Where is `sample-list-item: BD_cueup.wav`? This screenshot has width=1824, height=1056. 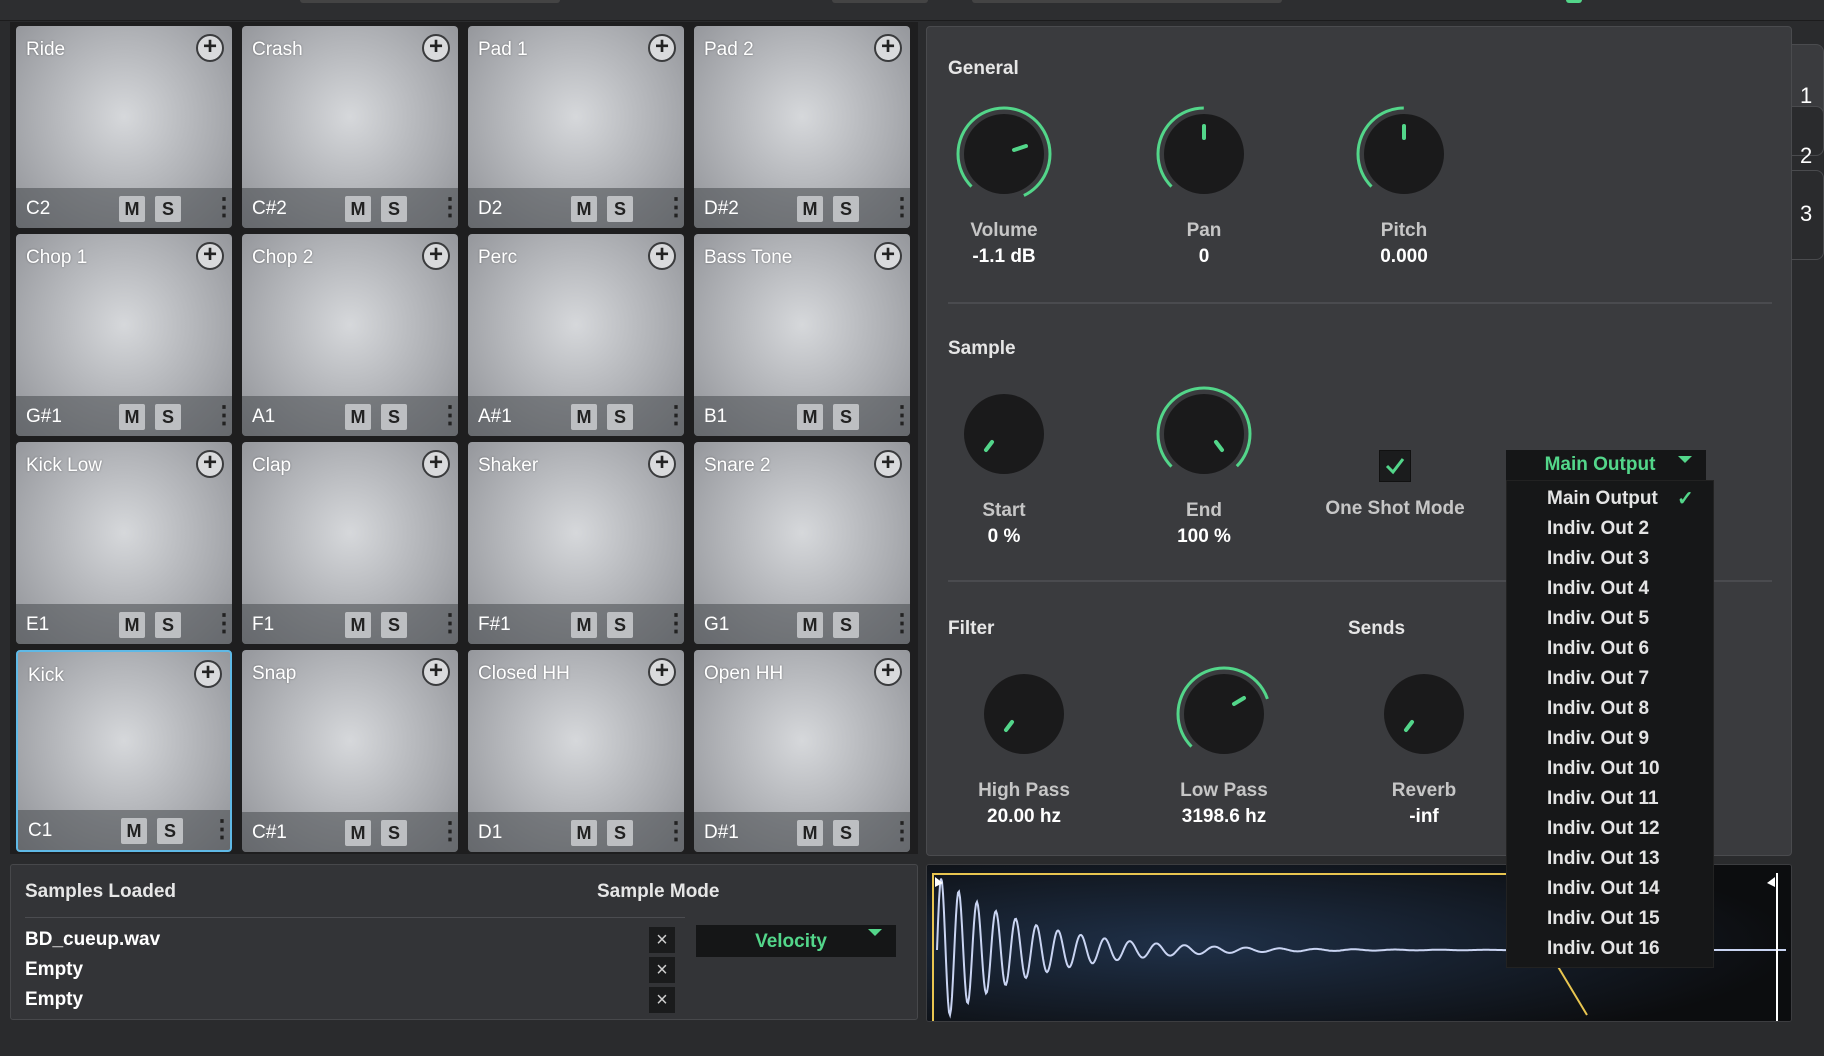
sample-list-item: BD_cueup.wav is located at coordinates (92, 940).